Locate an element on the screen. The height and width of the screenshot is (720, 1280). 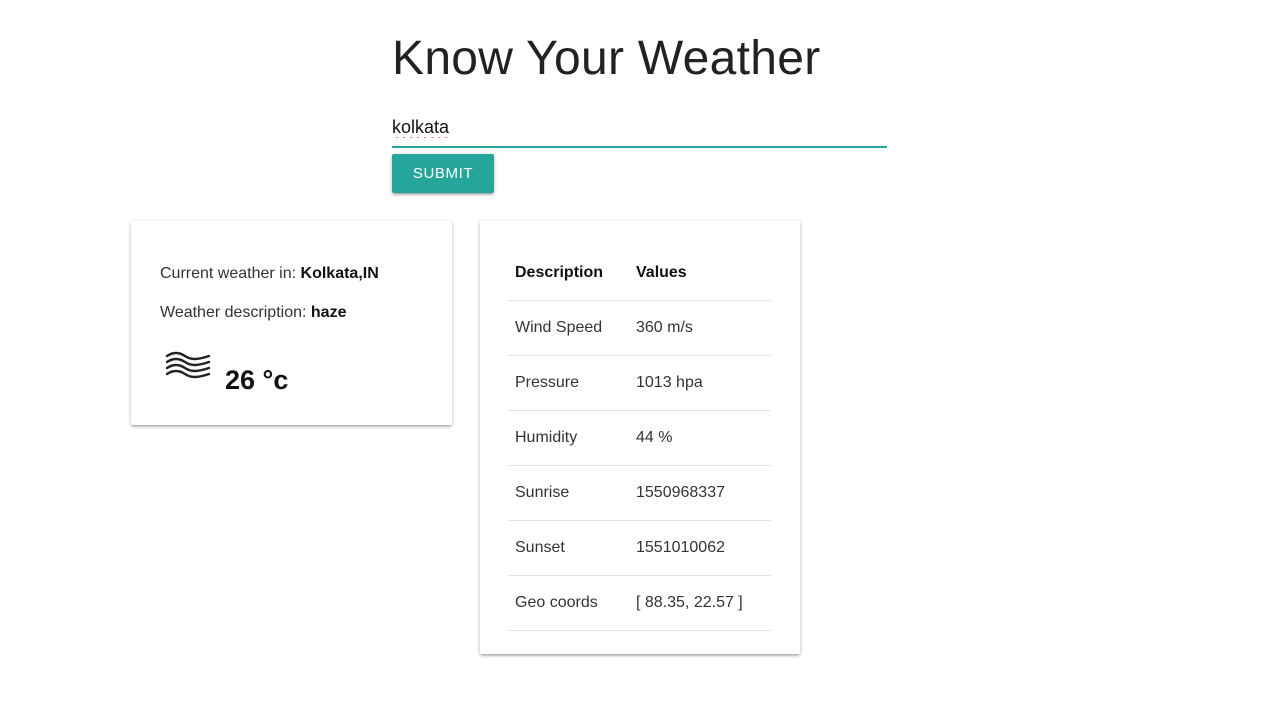
row-value: 1551010062 is located at coordinates (700, 548).